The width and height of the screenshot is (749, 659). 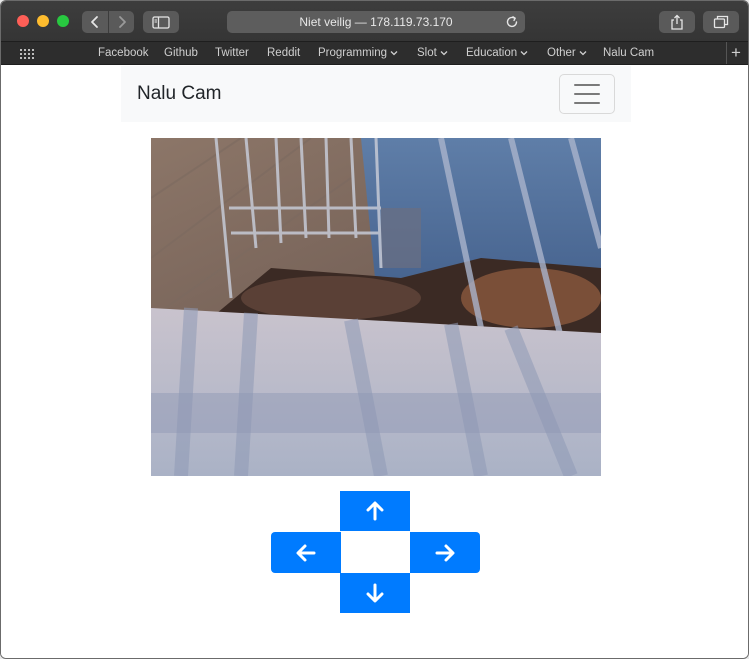 I want to click on favorite-label: Education, so click(x=492, y=53).